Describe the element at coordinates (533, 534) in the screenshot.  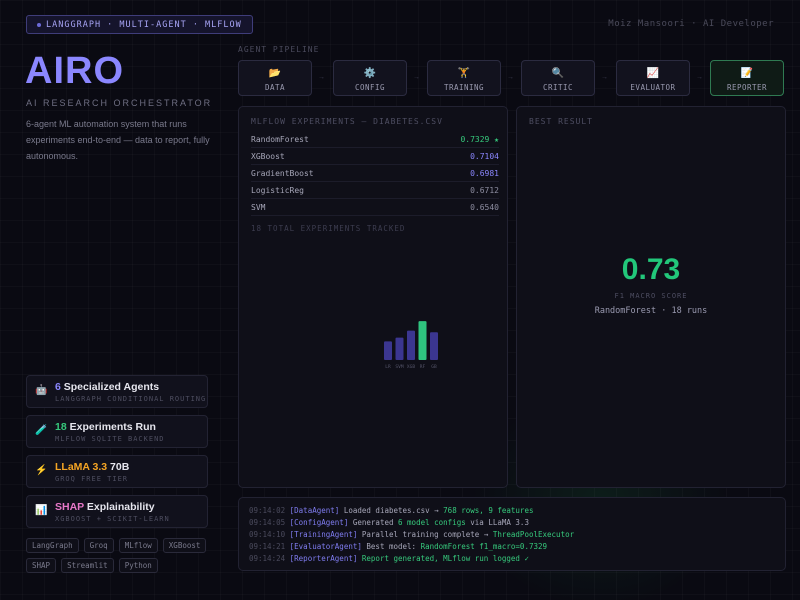
I see `log-highlight: ThreadPoolExecutor` at that location.